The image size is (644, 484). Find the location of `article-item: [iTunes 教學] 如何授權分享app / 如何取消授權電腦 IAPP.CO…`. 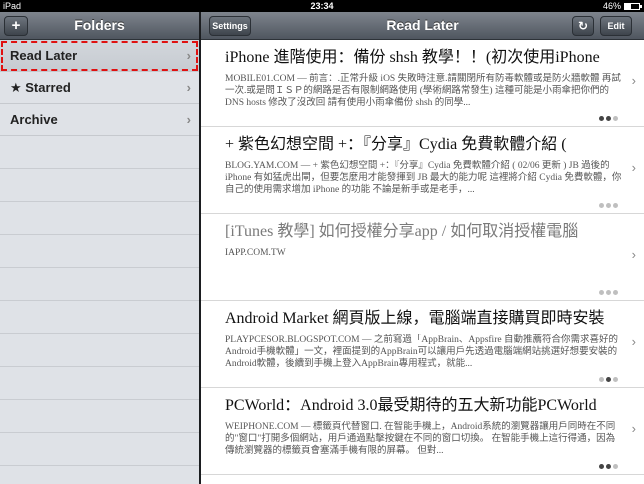

article-item: [iTunes 教學] 如何授權分享app / 如何取消授權電腦 IAPP.CO… is located at coordinates (422, 257).